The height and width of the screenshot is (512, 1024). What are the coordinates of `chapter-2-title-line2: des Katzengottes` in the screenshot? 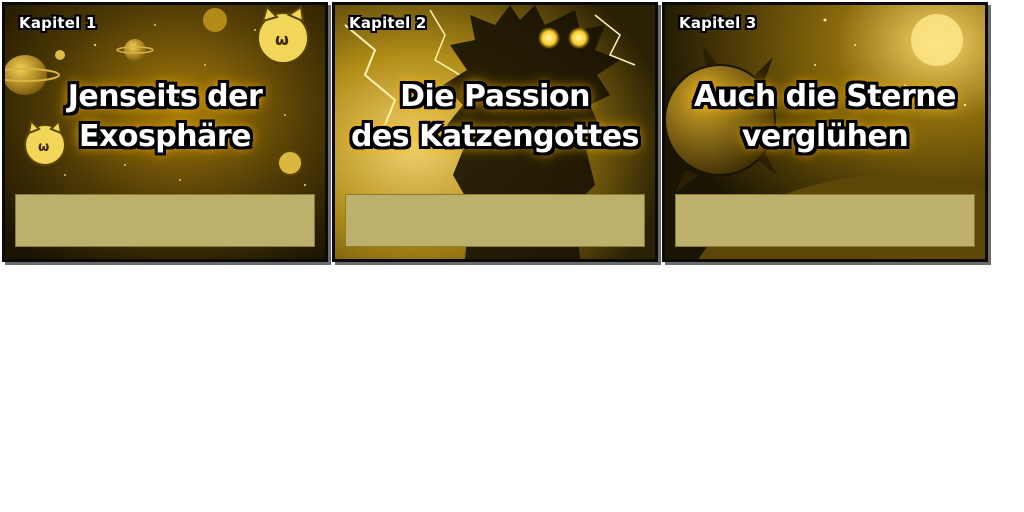 It's located at (495, 136).